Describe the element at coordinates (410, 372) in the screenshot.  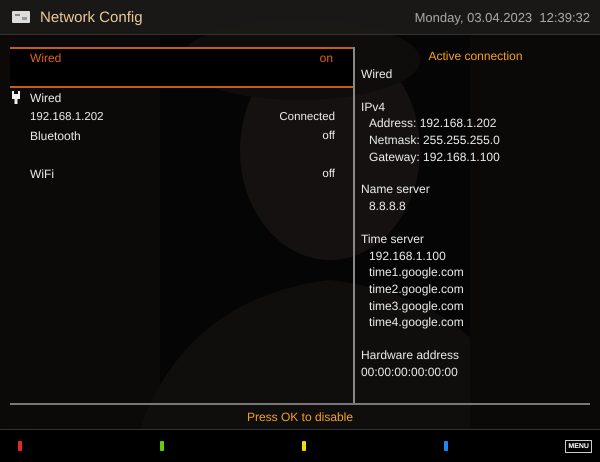
I see `detail-line: 00:00:00:00:00:00` at that location.